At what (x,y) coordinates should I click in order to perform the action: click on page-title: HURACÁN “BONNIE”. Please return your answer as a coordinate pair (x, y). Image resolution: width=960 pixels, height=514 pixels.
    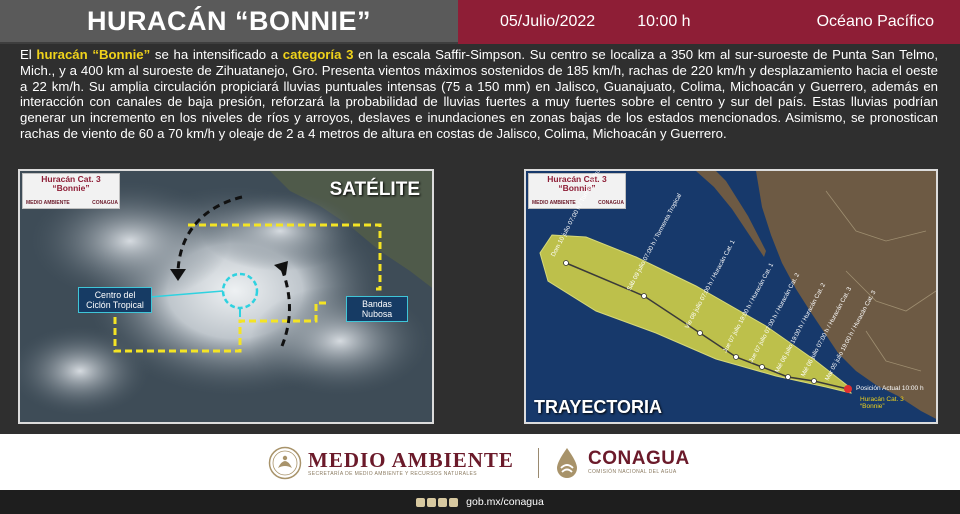
    Looking at the image, I should click on (229, 20).